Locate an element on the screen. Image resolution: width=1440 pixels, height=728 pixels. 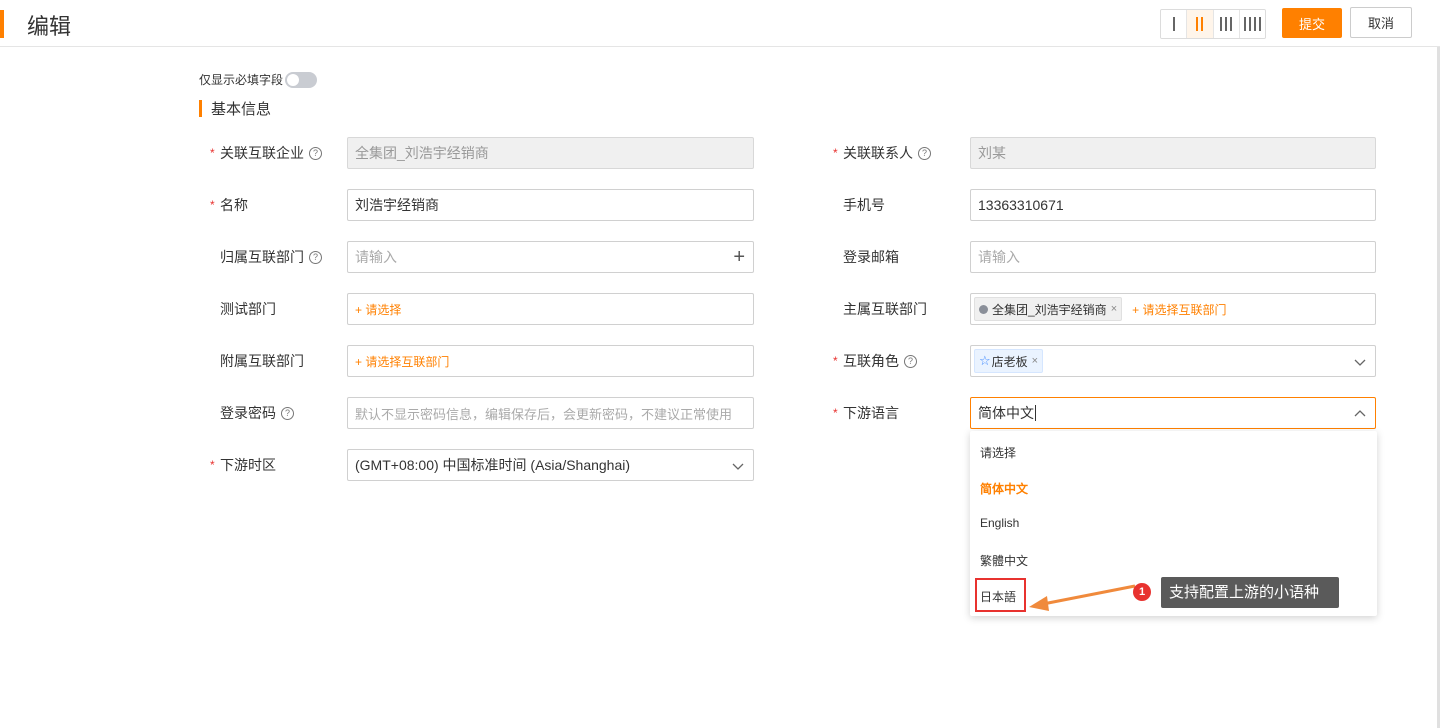
phone-input: 13363310671 is located at coordinates (1173, 205).